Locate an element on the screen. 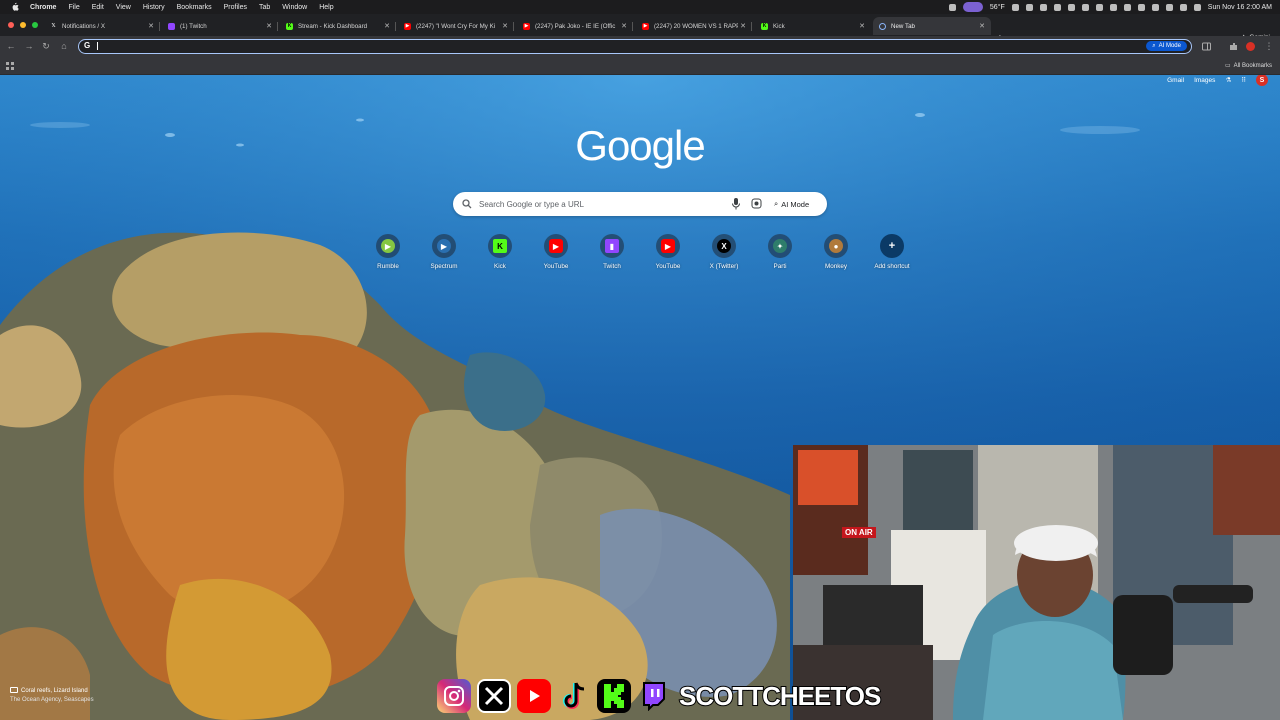 This screenshot has width=1280, height=720. menu-profiles: Profiles is located at coordinates (235, 7).